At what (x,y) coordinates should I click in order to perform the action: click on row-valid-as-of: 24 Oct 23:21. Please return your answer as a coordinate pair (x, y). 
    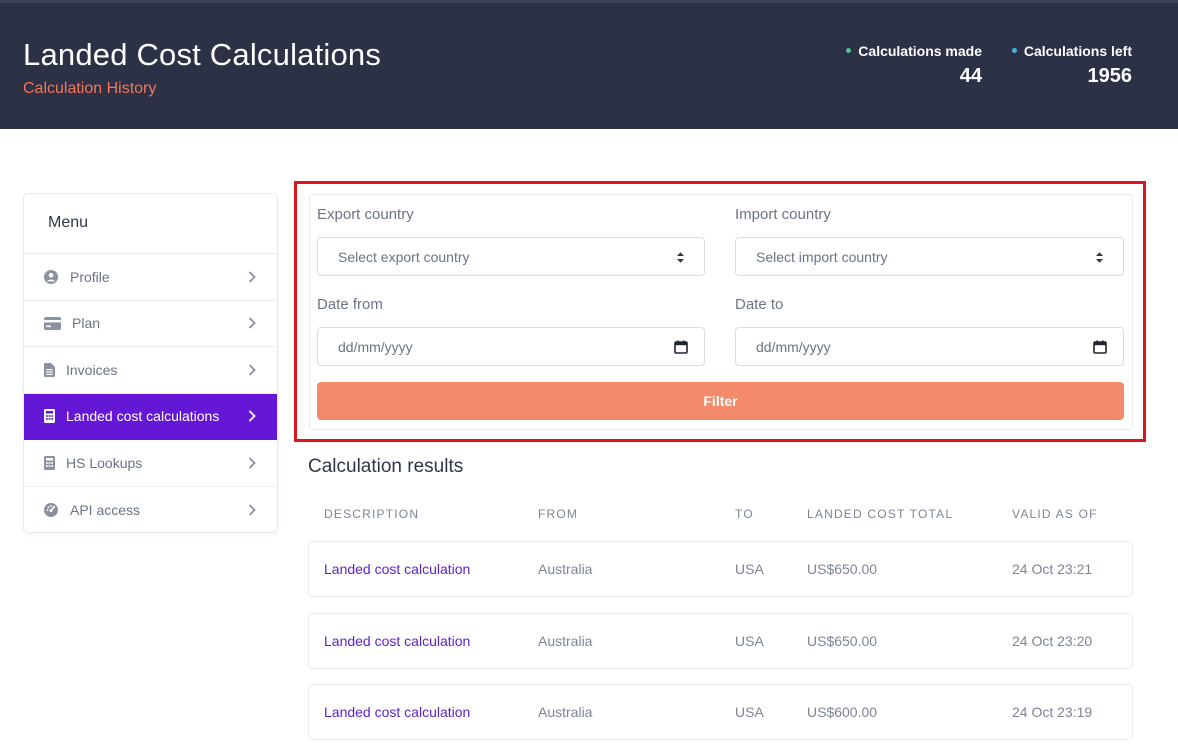
    Looking at the image, I should click on (1052, 569).